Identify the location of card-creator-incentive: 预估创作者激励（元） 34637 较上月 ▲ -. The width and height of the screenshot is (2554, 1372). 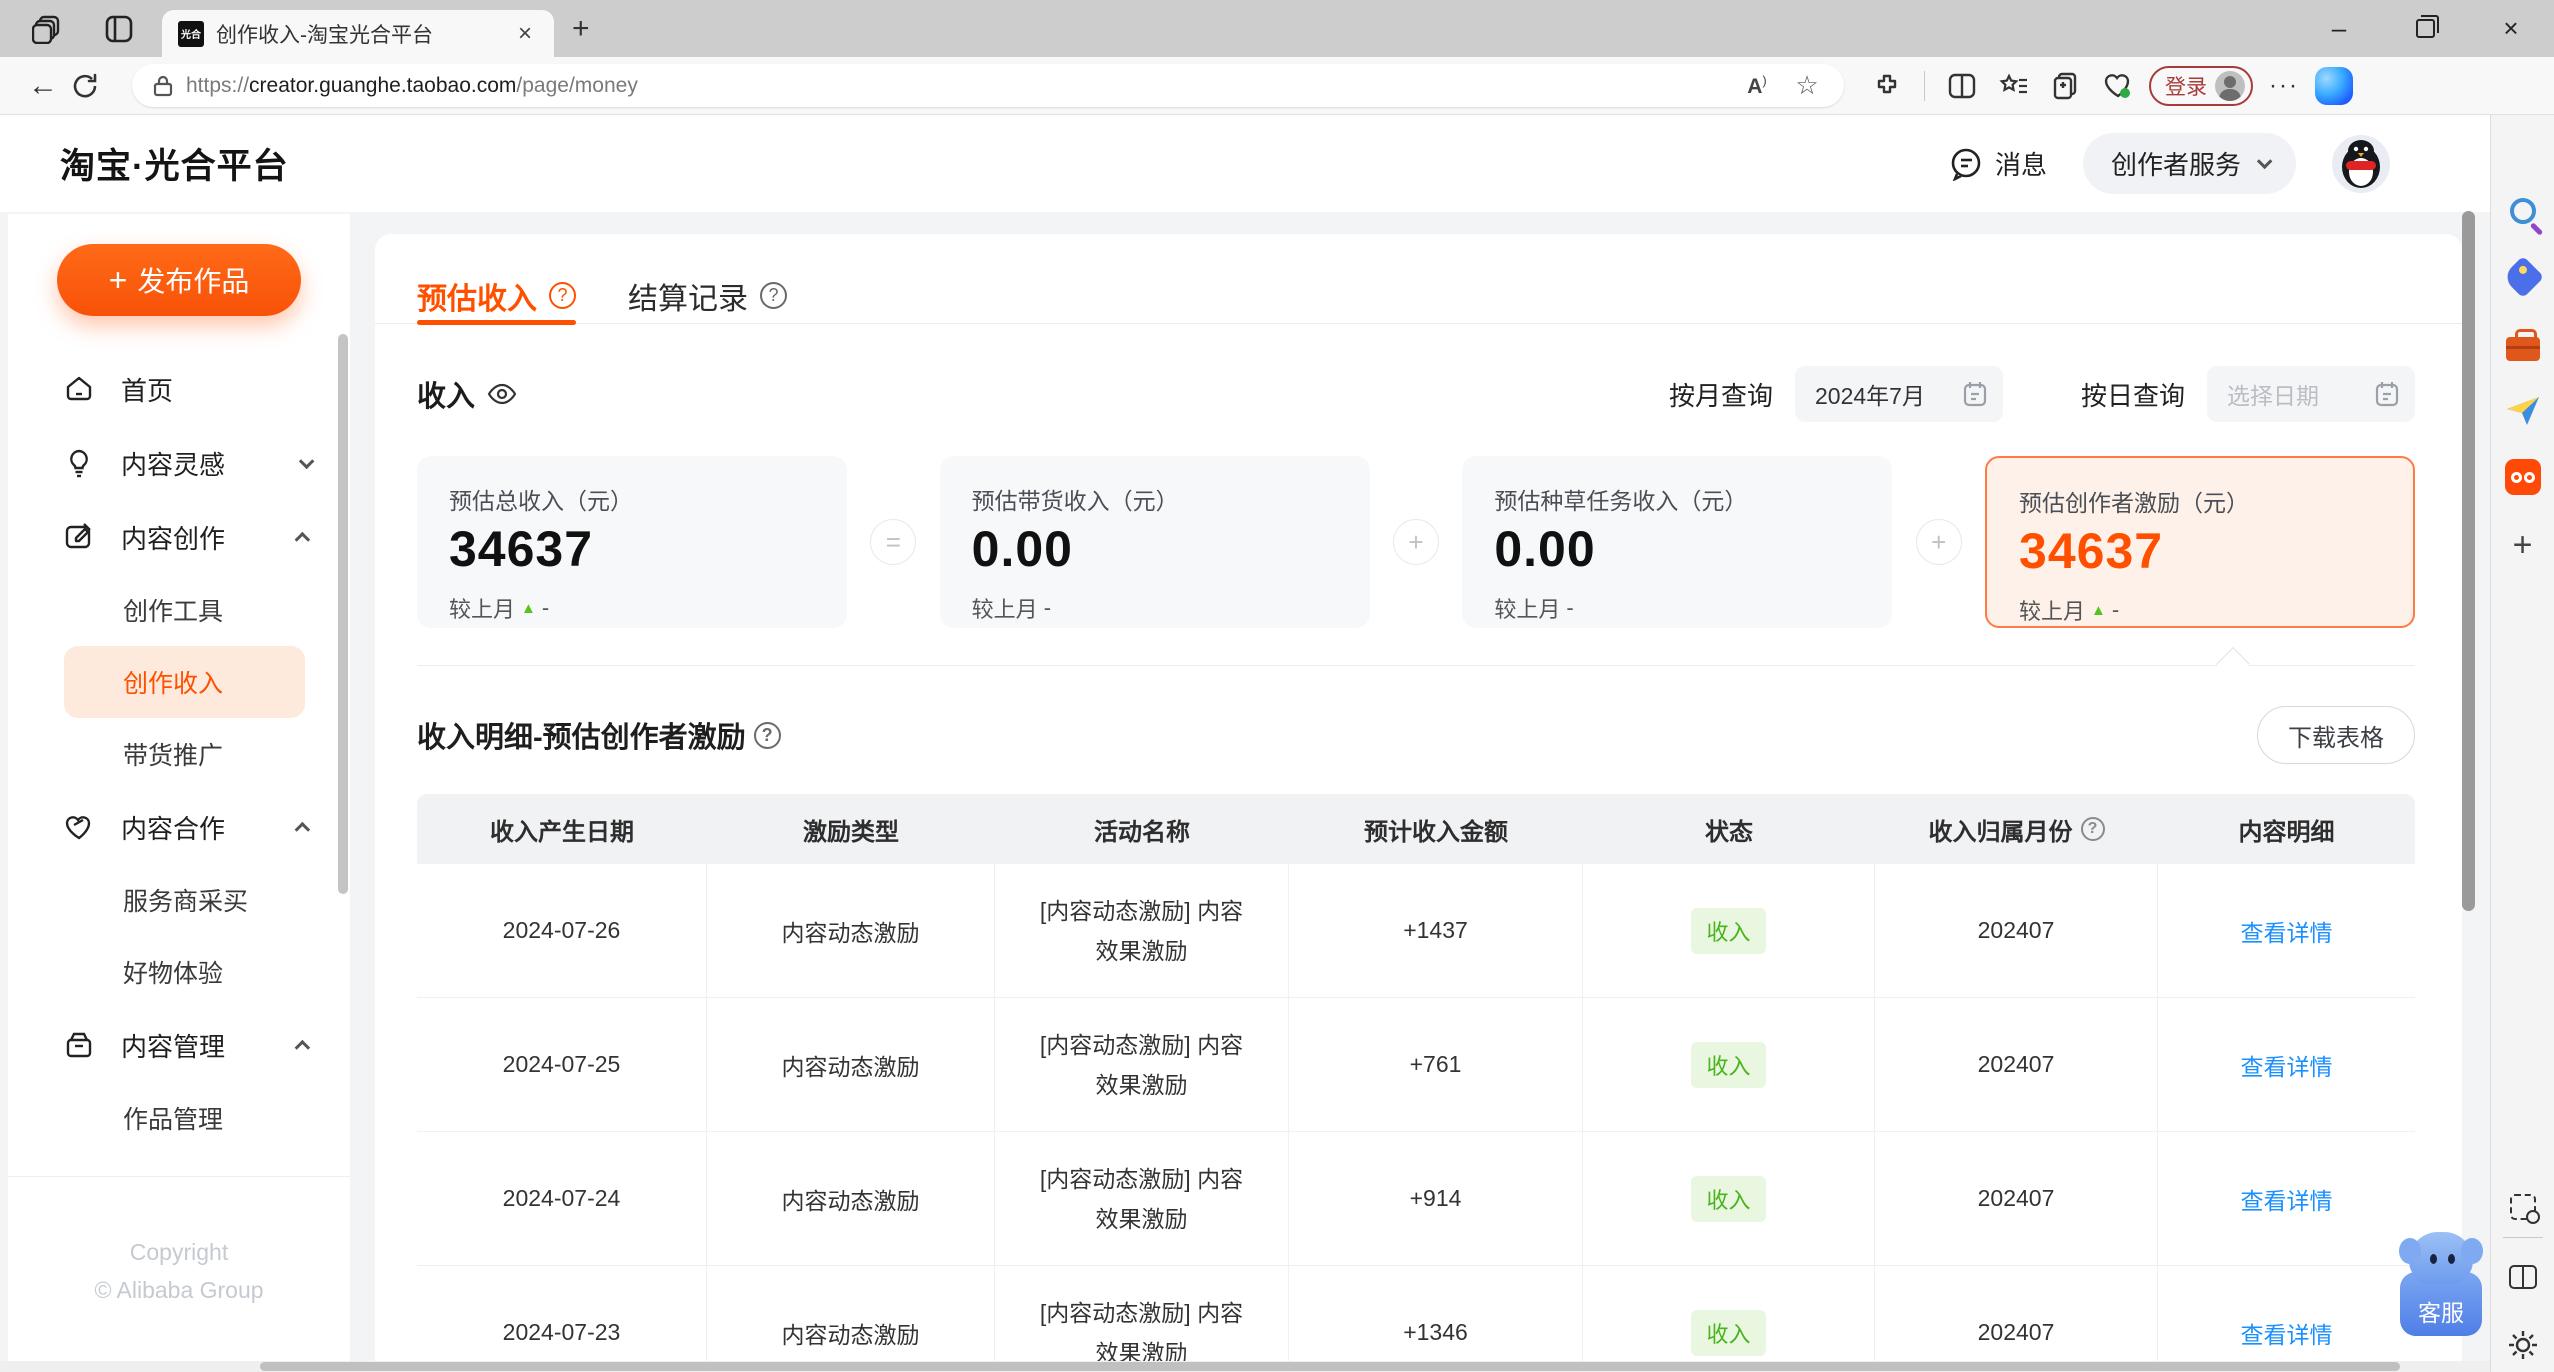
(2200, 542).